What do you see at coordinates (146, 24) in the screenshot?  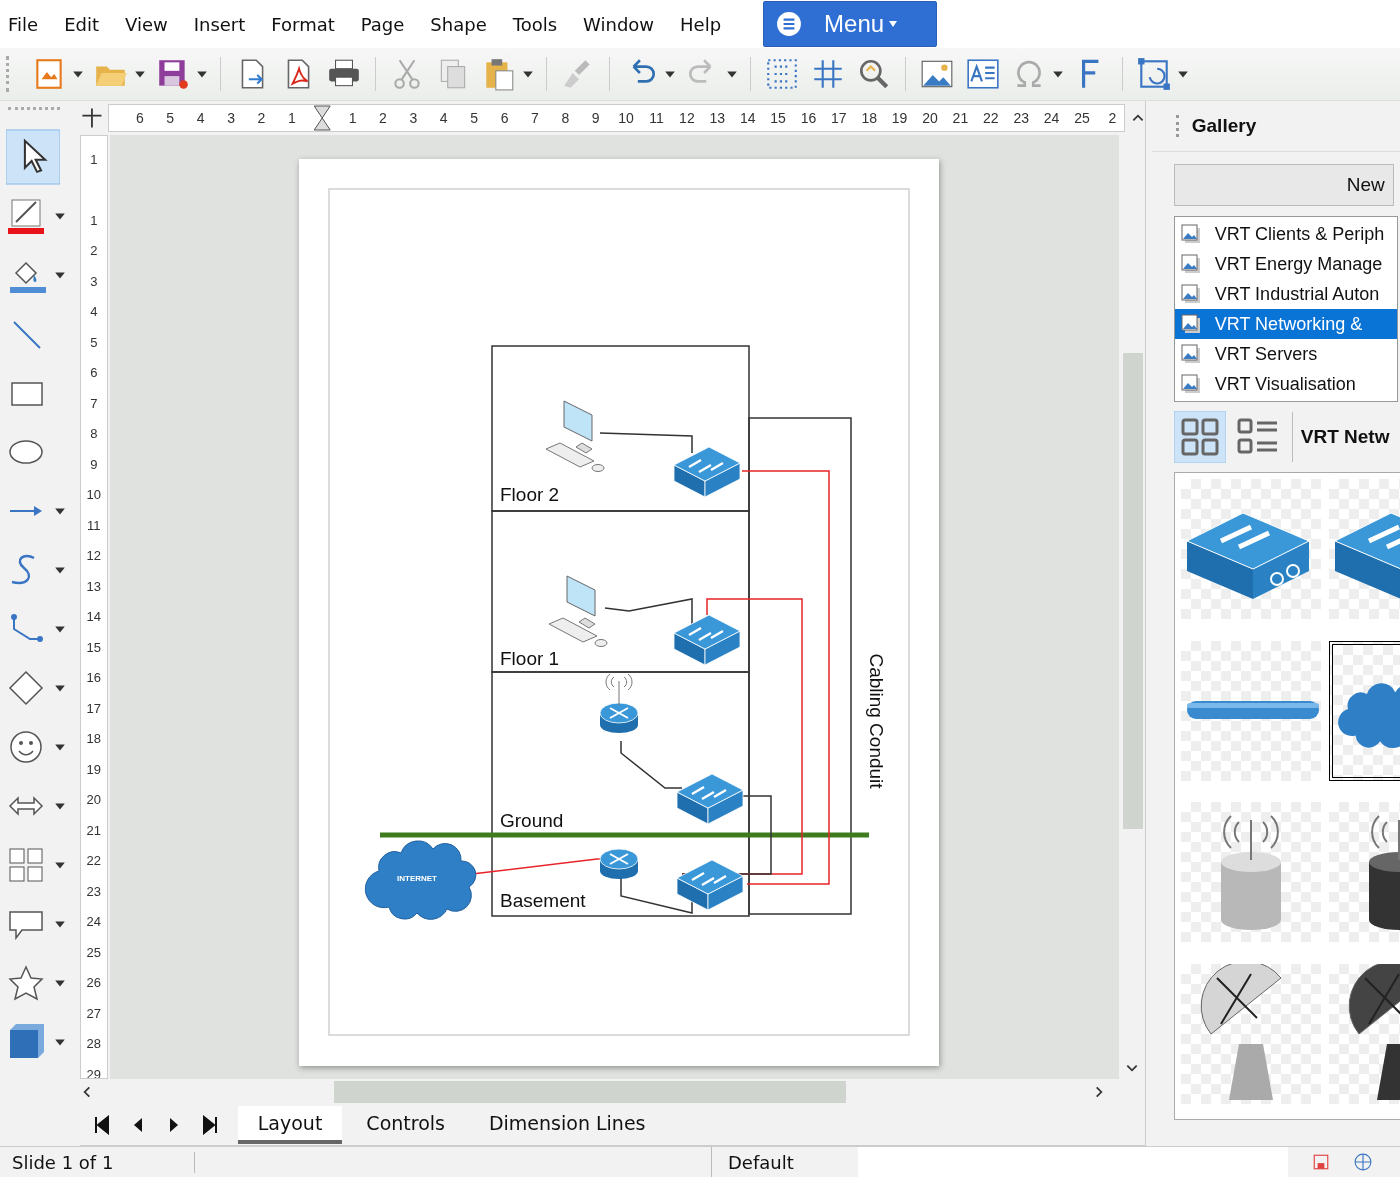 I see `menu-item: View` at bounding box center [146, 24].